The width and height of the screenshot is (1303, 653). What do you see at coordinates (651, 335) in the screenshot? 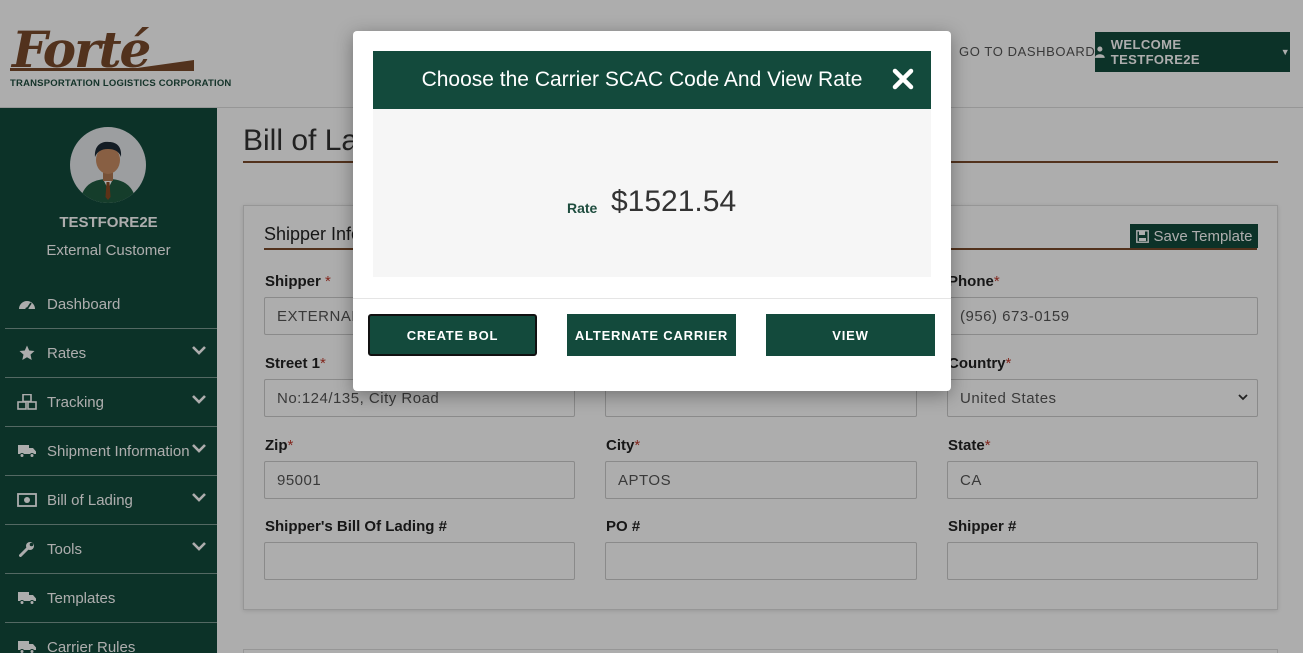
I see `alternate-carrier-button: ALTERNATE CARRIER` at bounding box center [651, 335].